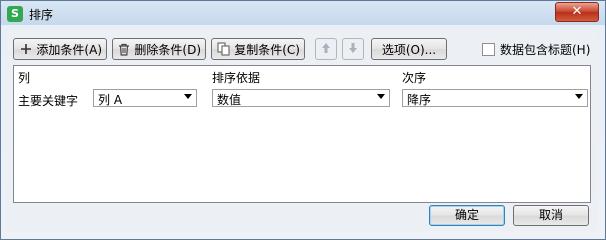  What do you see at coordinates (488, 49) in the screenshot?
I see `has-headers-checkbox` at bounding box center [488, 49].